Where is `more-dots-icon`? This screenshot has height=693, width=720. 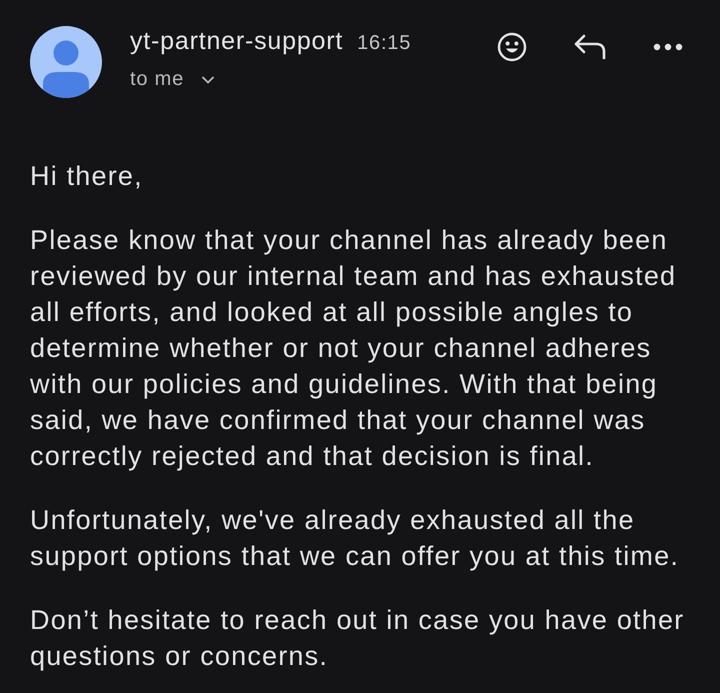 more-dots-icon is located at coordinates (668, 47).